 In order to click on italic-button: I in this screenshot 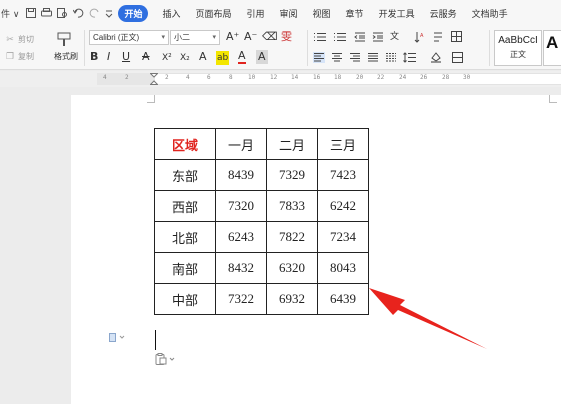, I will do `click(108, 57)`.